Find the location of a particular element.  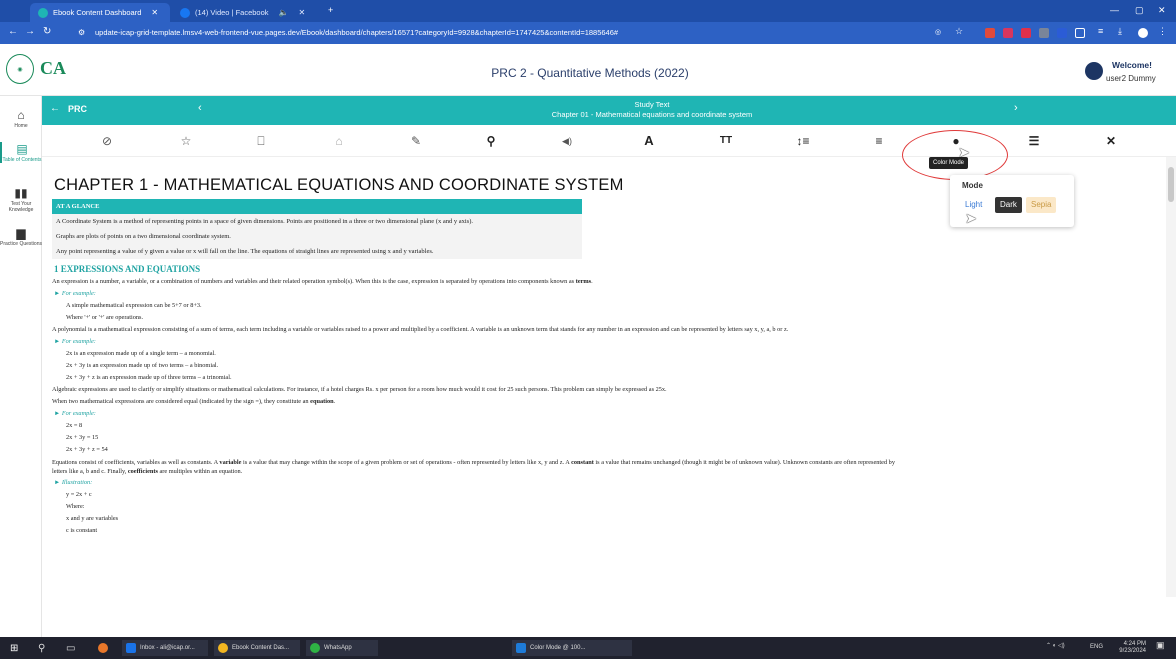

example-line: Where '+' or '+' are operations. is located at coordinates (105, 317).